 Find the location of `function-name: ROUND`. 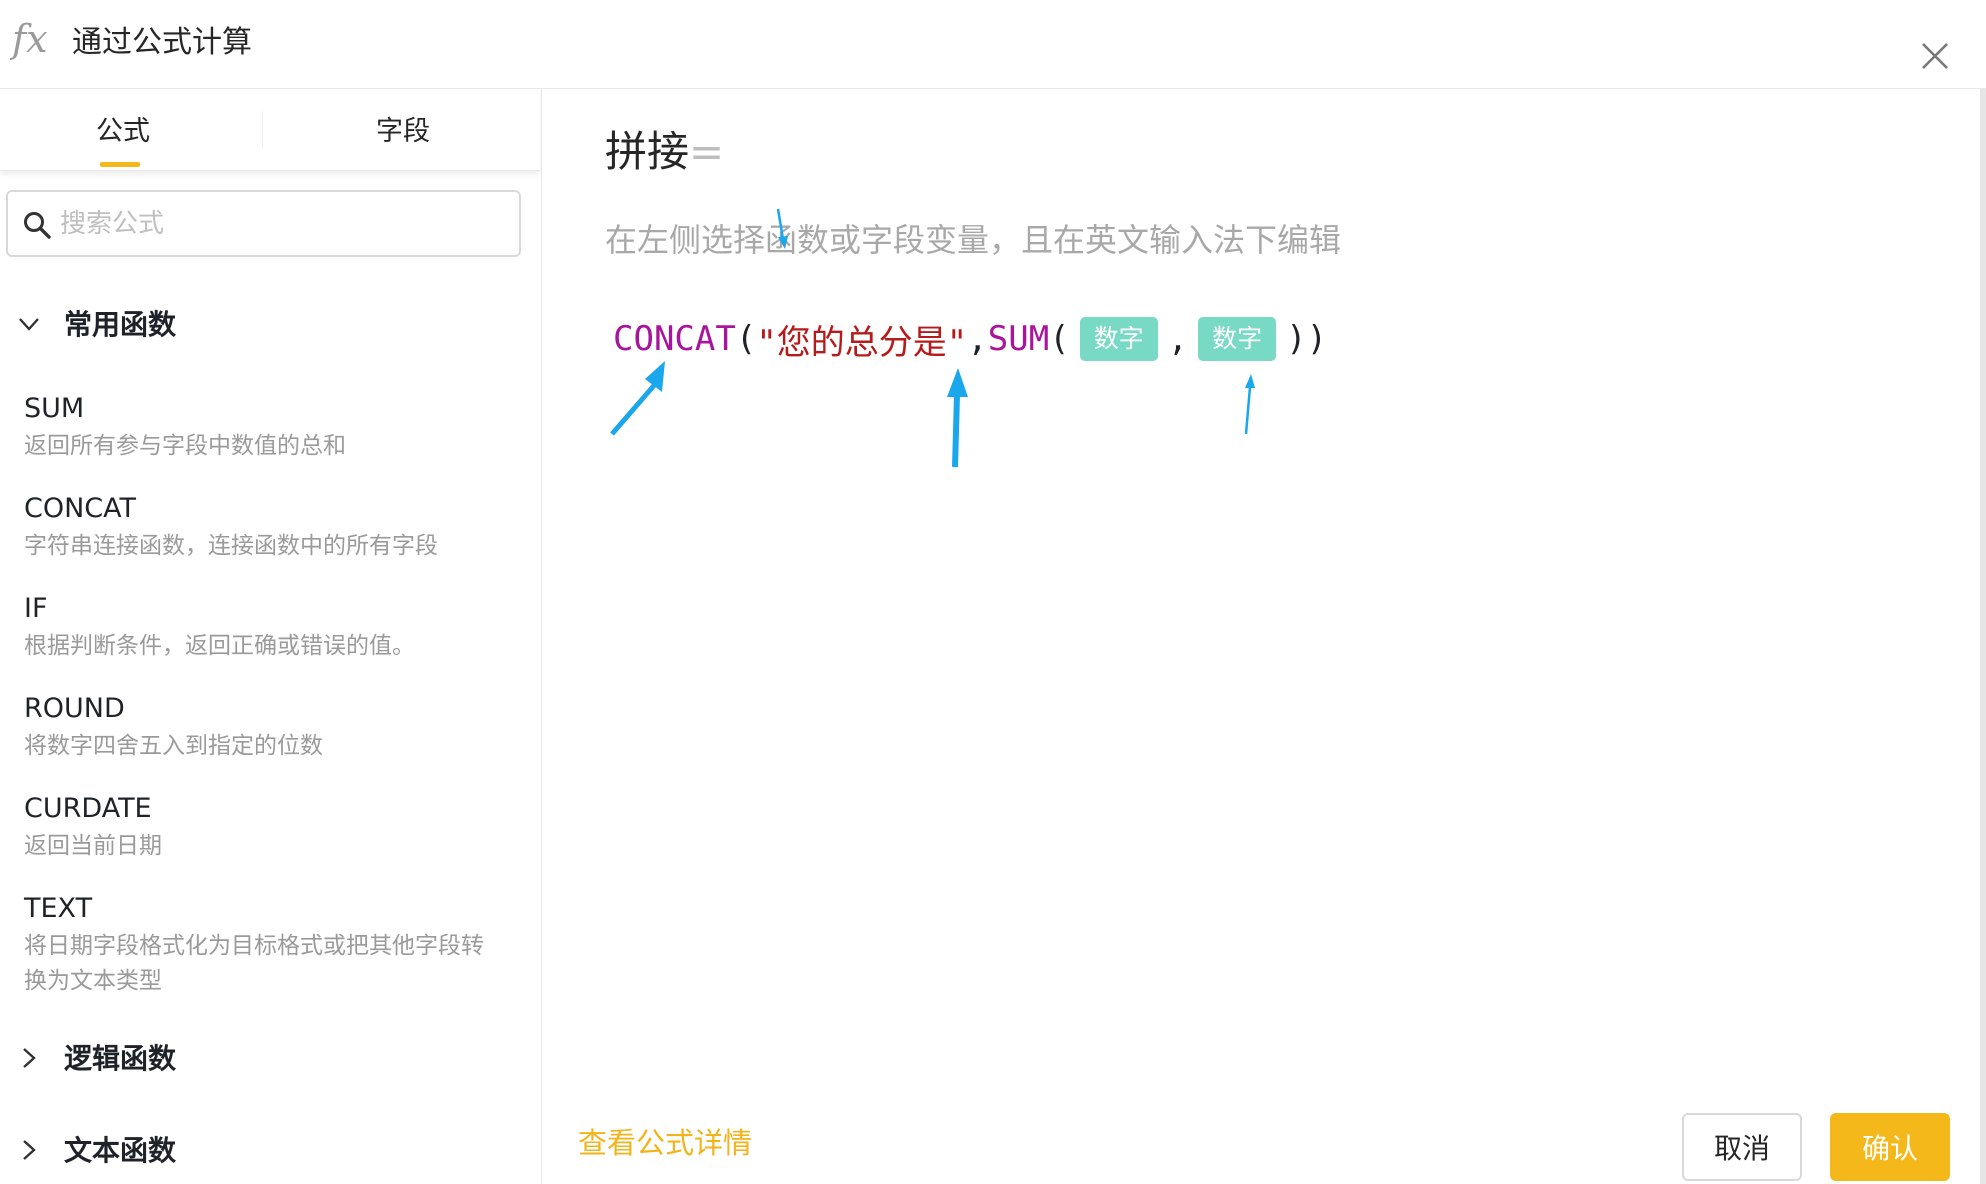

function-name: ROUND is located at coordinates (74, 708).